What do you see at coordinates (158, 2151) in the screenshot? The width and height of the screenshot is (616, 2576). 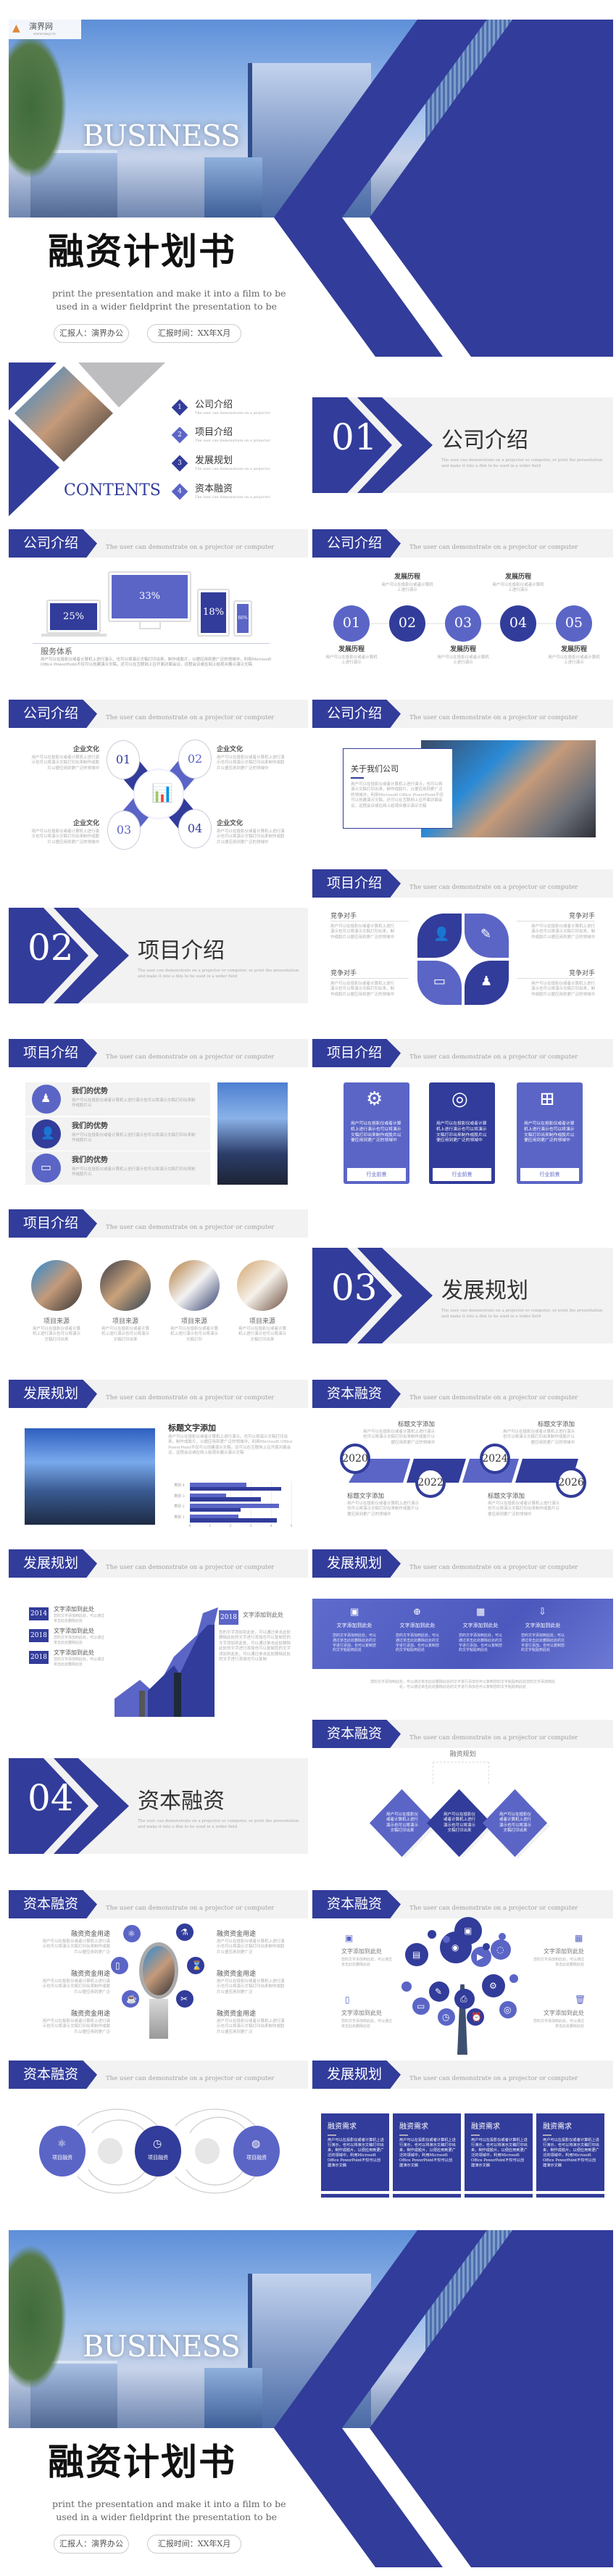 I see `cycle-node-2: ◷ 项目融资` at bounding box center [158, 2151].